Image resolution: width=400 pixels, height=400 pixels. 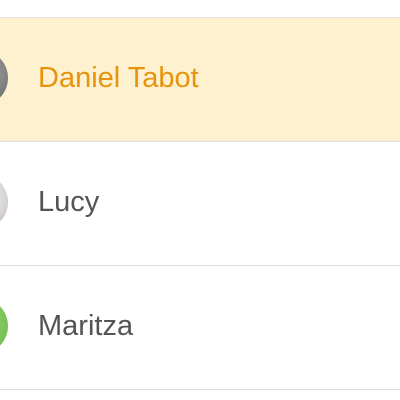 I want to click on contact-name: Maritza, so click(x=86, y=326).